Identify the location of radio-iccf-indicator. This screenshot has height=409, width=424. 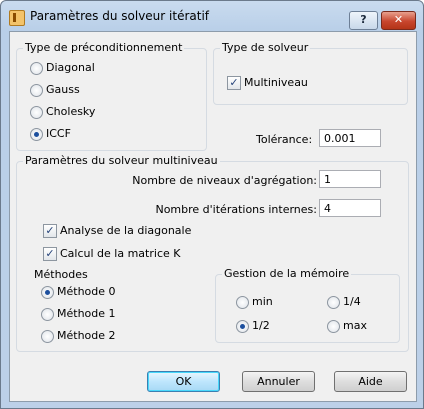
(36, 134).